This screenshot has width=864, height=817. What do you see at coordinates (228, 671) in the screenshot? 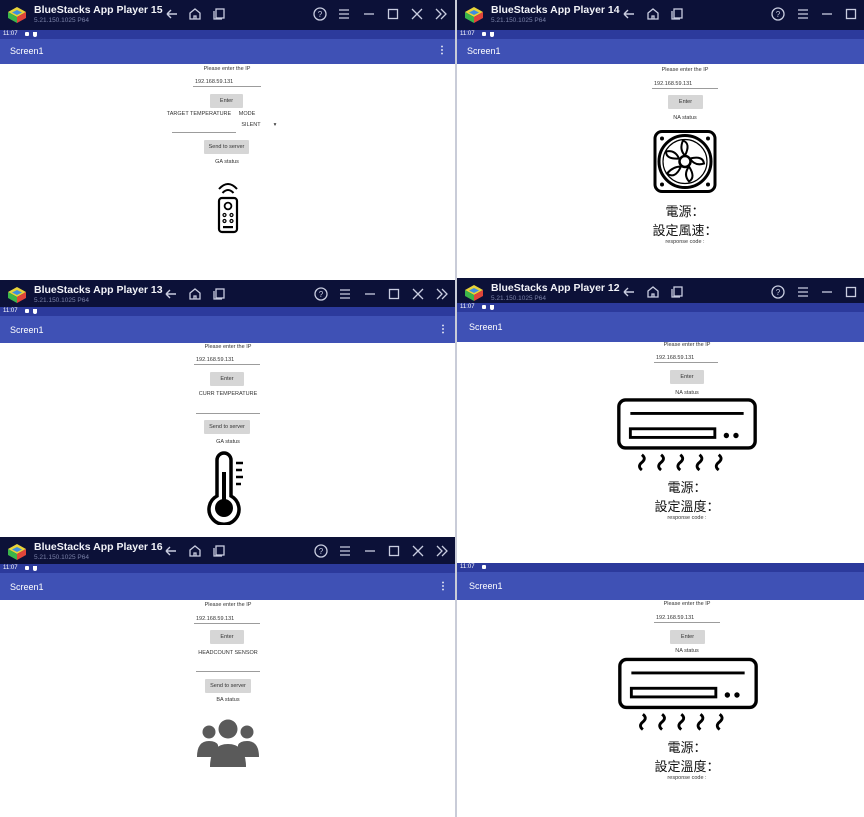
I see `headcount-input` at bounding box center [228, 671].